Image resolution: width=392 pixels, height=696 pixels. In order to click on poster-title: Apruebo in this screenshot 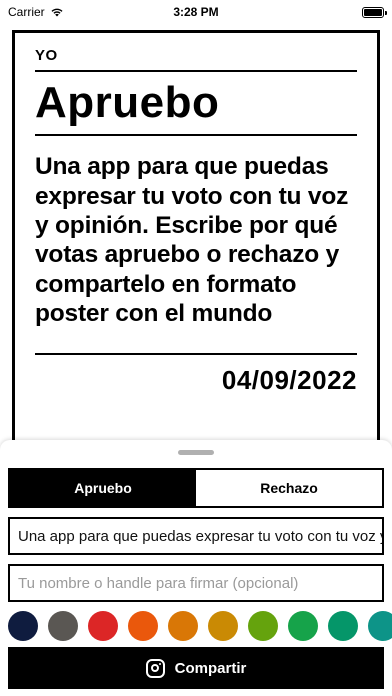, I will do `click(127, 102)`.